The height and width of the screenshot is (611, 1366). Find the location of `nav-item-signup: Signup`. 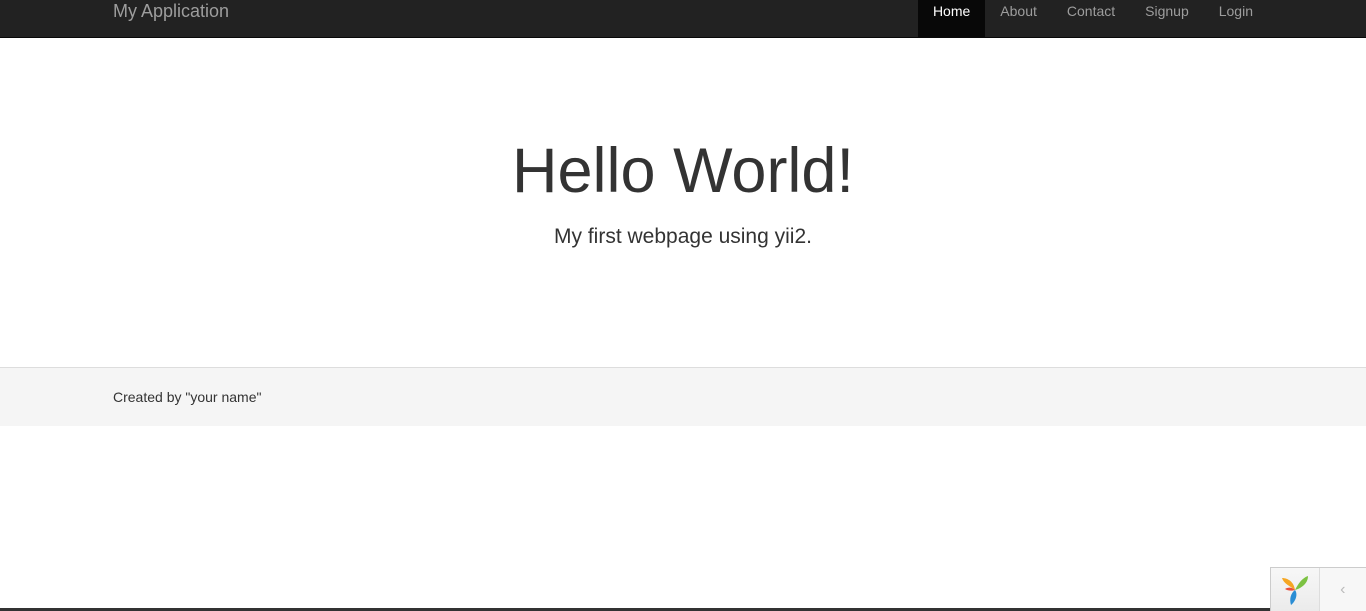

nav-item-signup: Signup is located at coordinates (1167, 18).